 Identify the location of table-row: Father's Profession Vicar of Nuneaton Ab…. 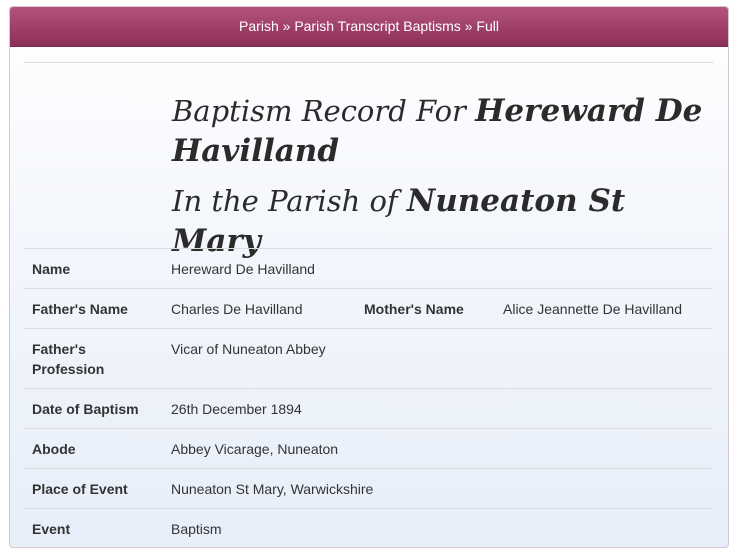
(368, 359).